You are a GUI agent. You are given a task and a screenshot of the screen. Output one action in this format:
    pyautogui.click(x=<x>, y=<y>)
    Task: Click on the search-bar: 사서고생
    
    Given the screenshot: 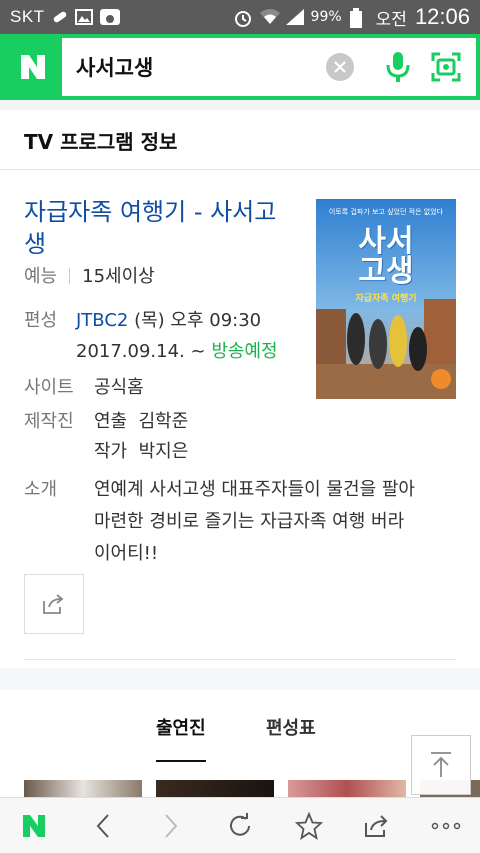 What is the action you would take?
    pyautogui.click(x=240, y=67)
    